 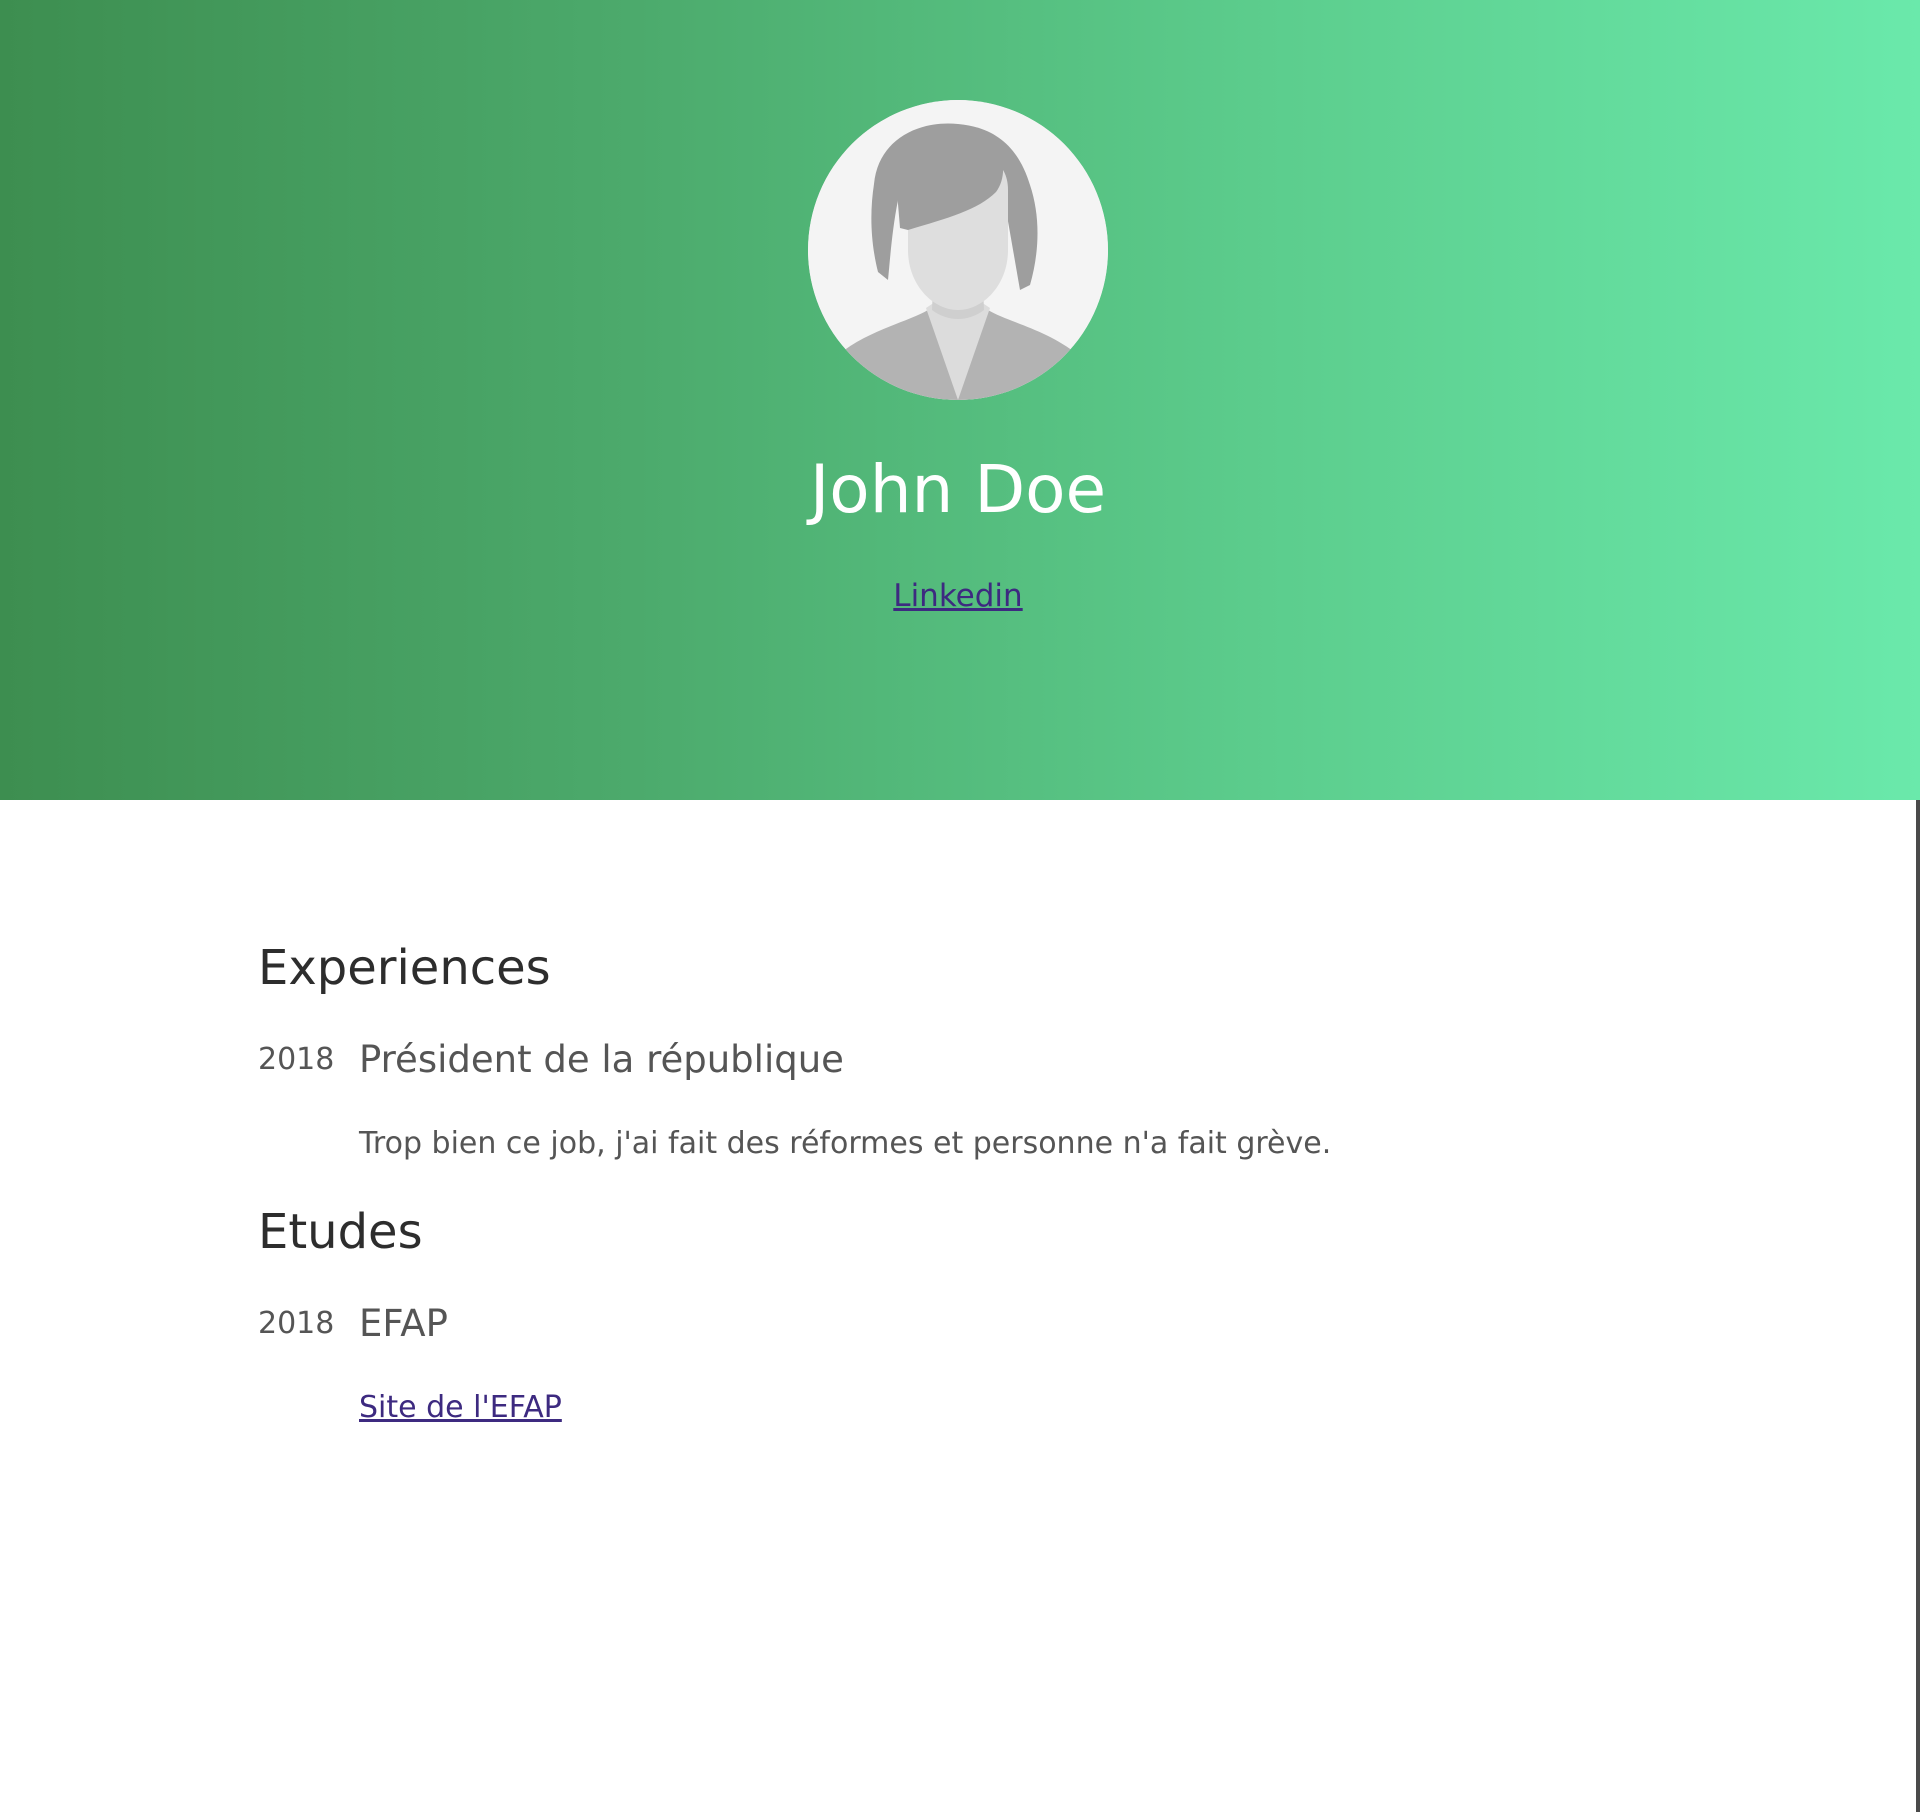 I want to click on experience-title: Président de la république, so click(x=601, y=1059).